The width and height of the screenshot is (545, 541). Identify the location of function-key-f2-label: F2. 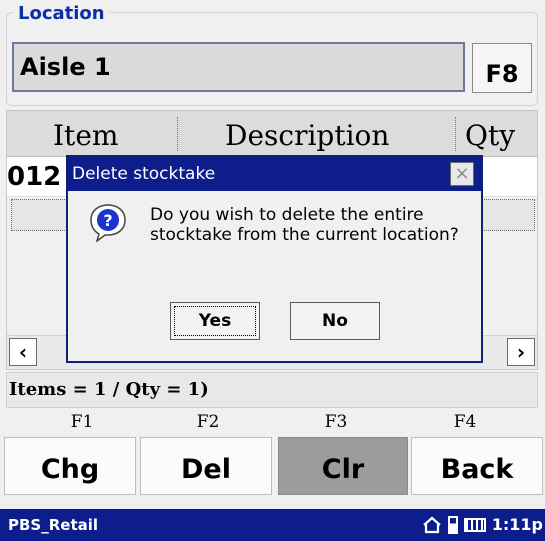
(208, 422).